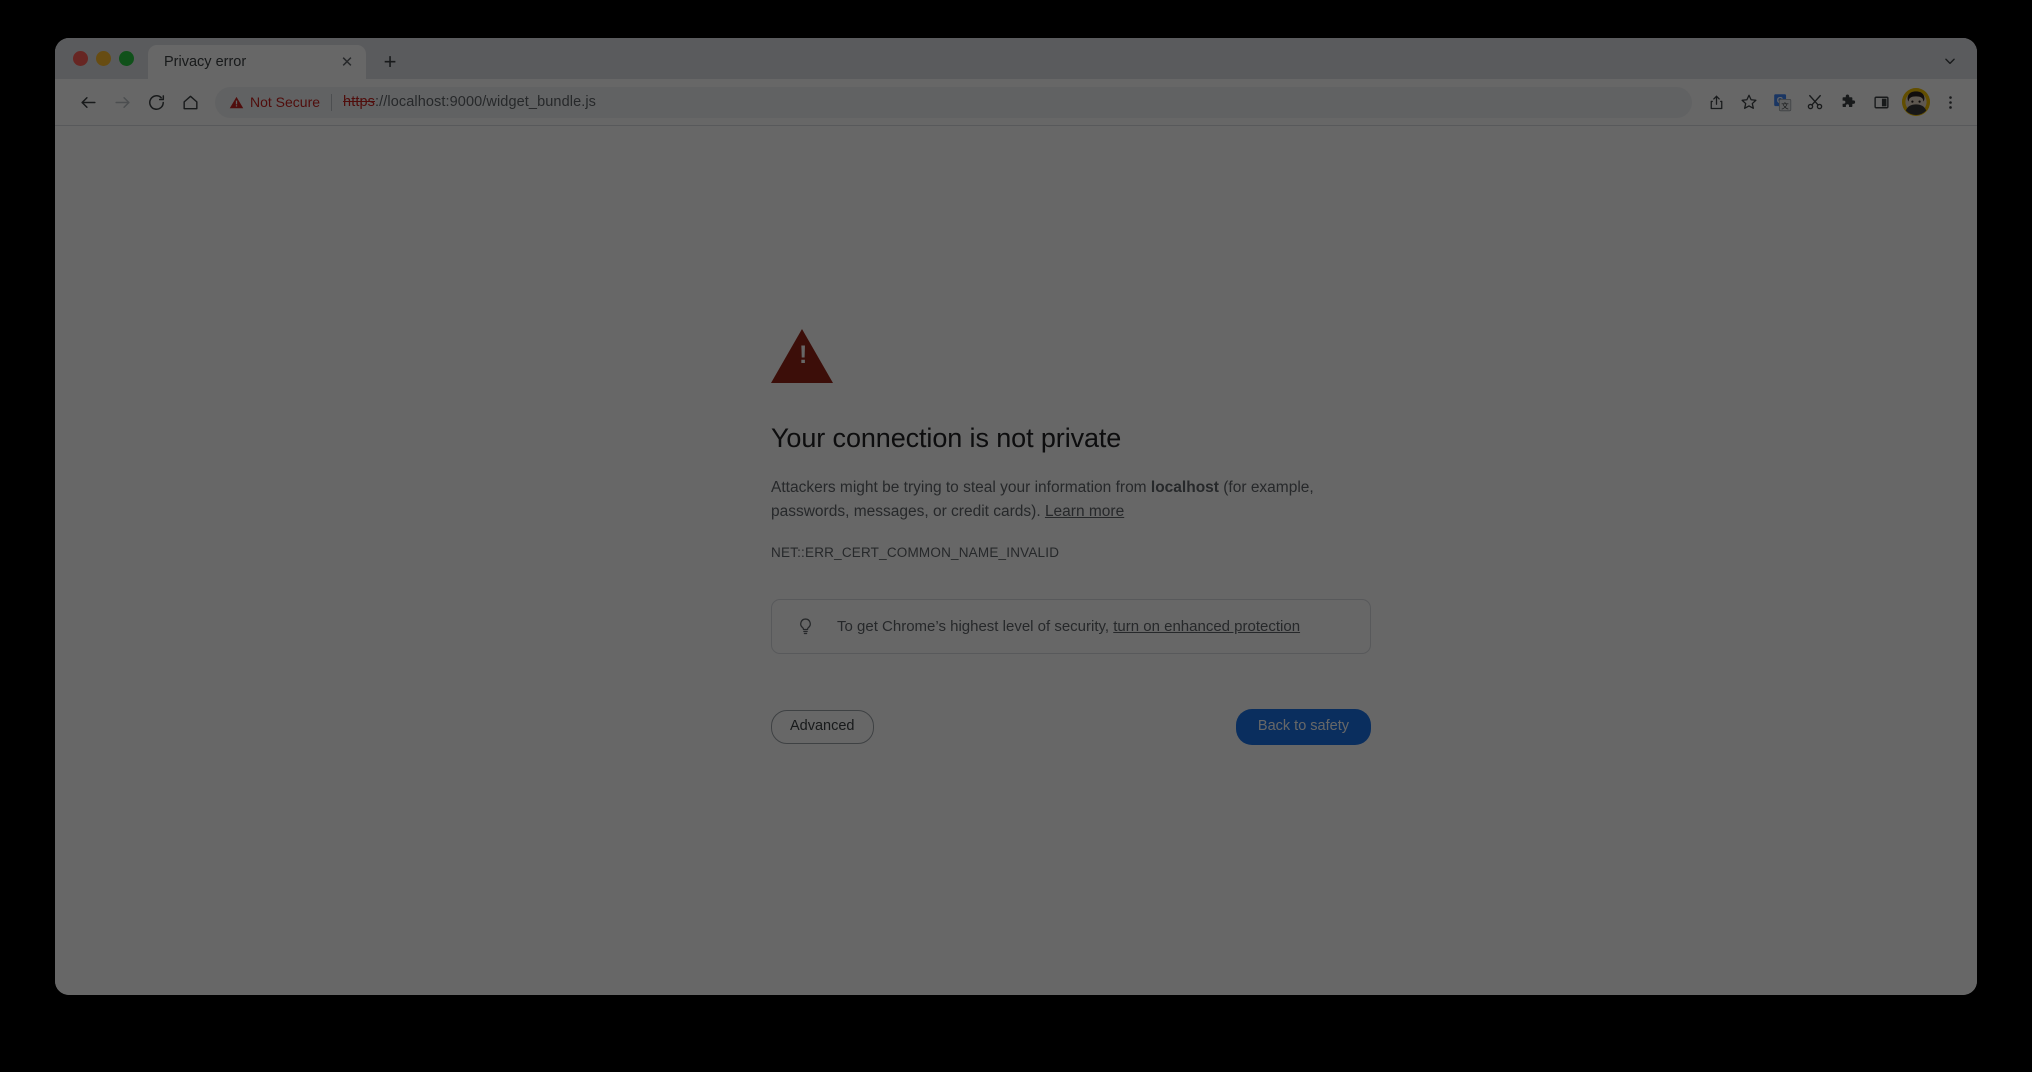 Image resolution: width=2032 pixels, height=1072 pixels. I want to click on tab-strip: Privacy error ✕ +, so click(1016, 58).